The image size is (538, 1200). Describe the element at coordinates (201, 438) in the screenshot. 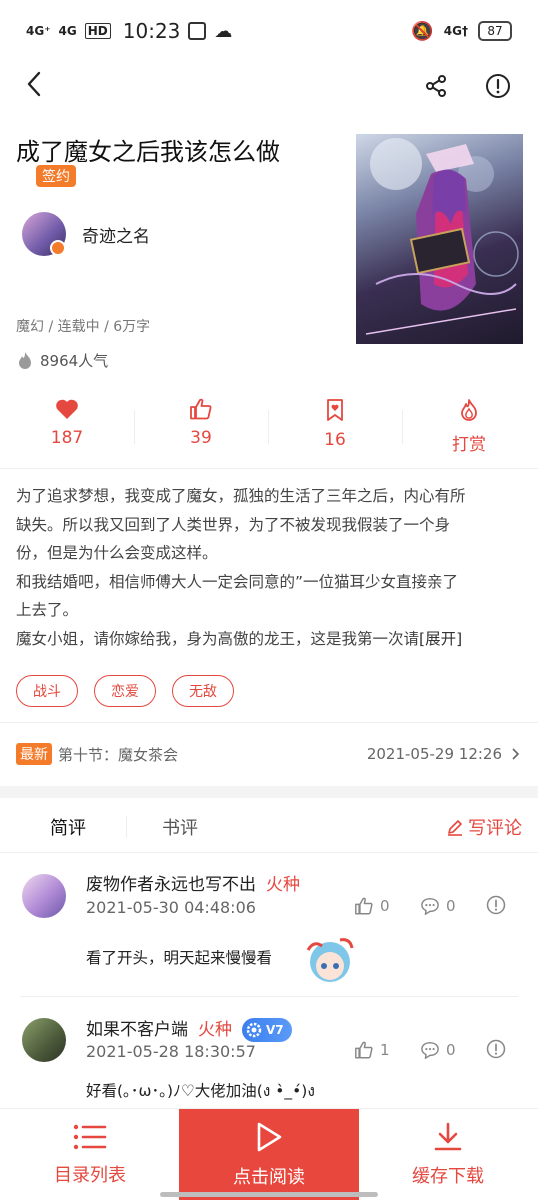

I see `thumbs-up-count: 39` at that location.